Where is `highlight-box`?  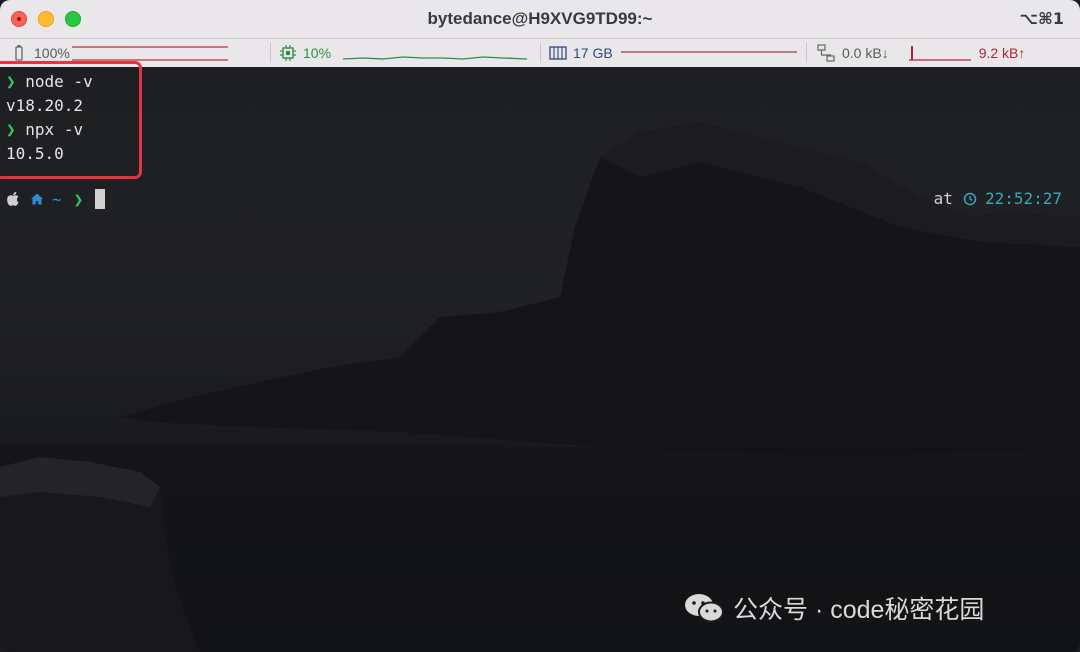 highlight-box is located at coordinates (71, 120).